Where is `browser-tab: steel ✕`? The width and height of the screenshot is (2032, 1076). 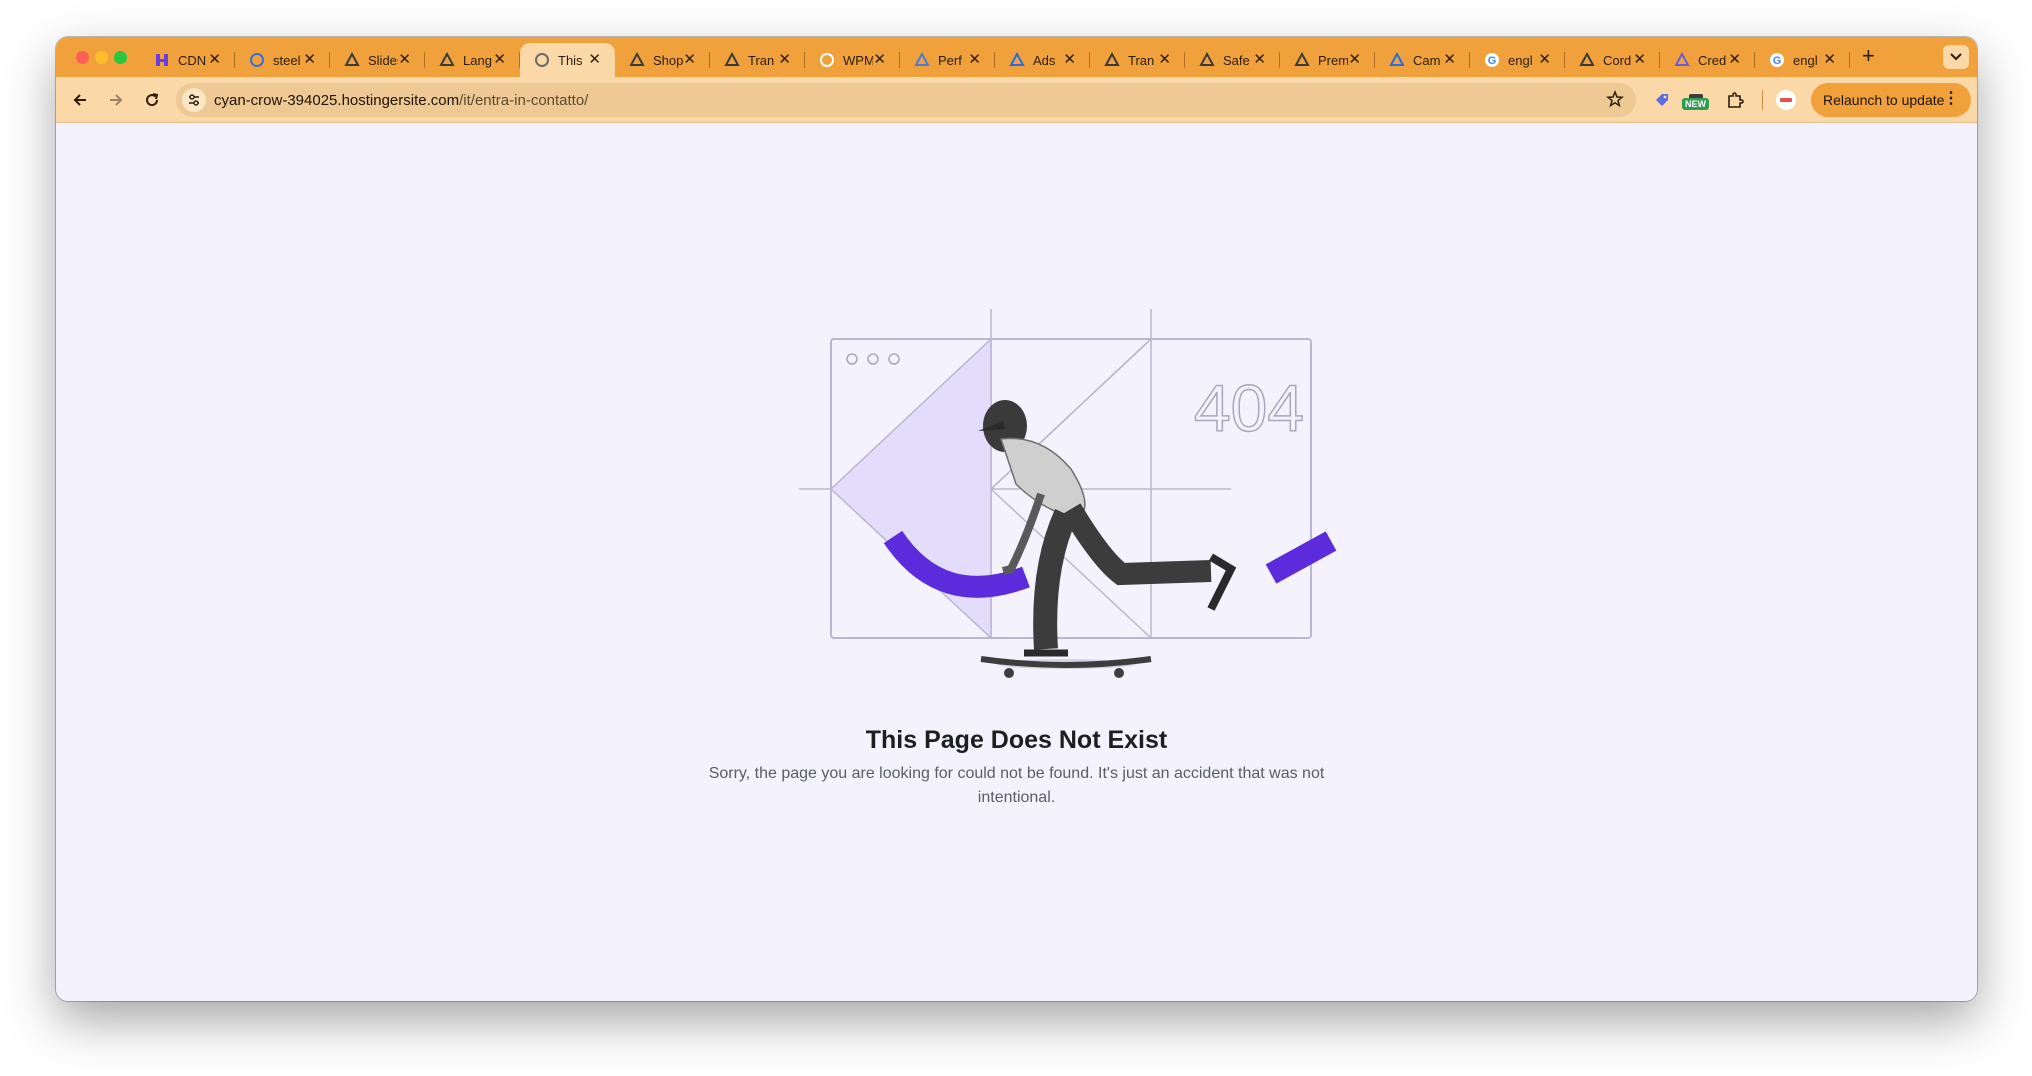 browser-tab: steel ✕ is located at coordinates (282, 60).